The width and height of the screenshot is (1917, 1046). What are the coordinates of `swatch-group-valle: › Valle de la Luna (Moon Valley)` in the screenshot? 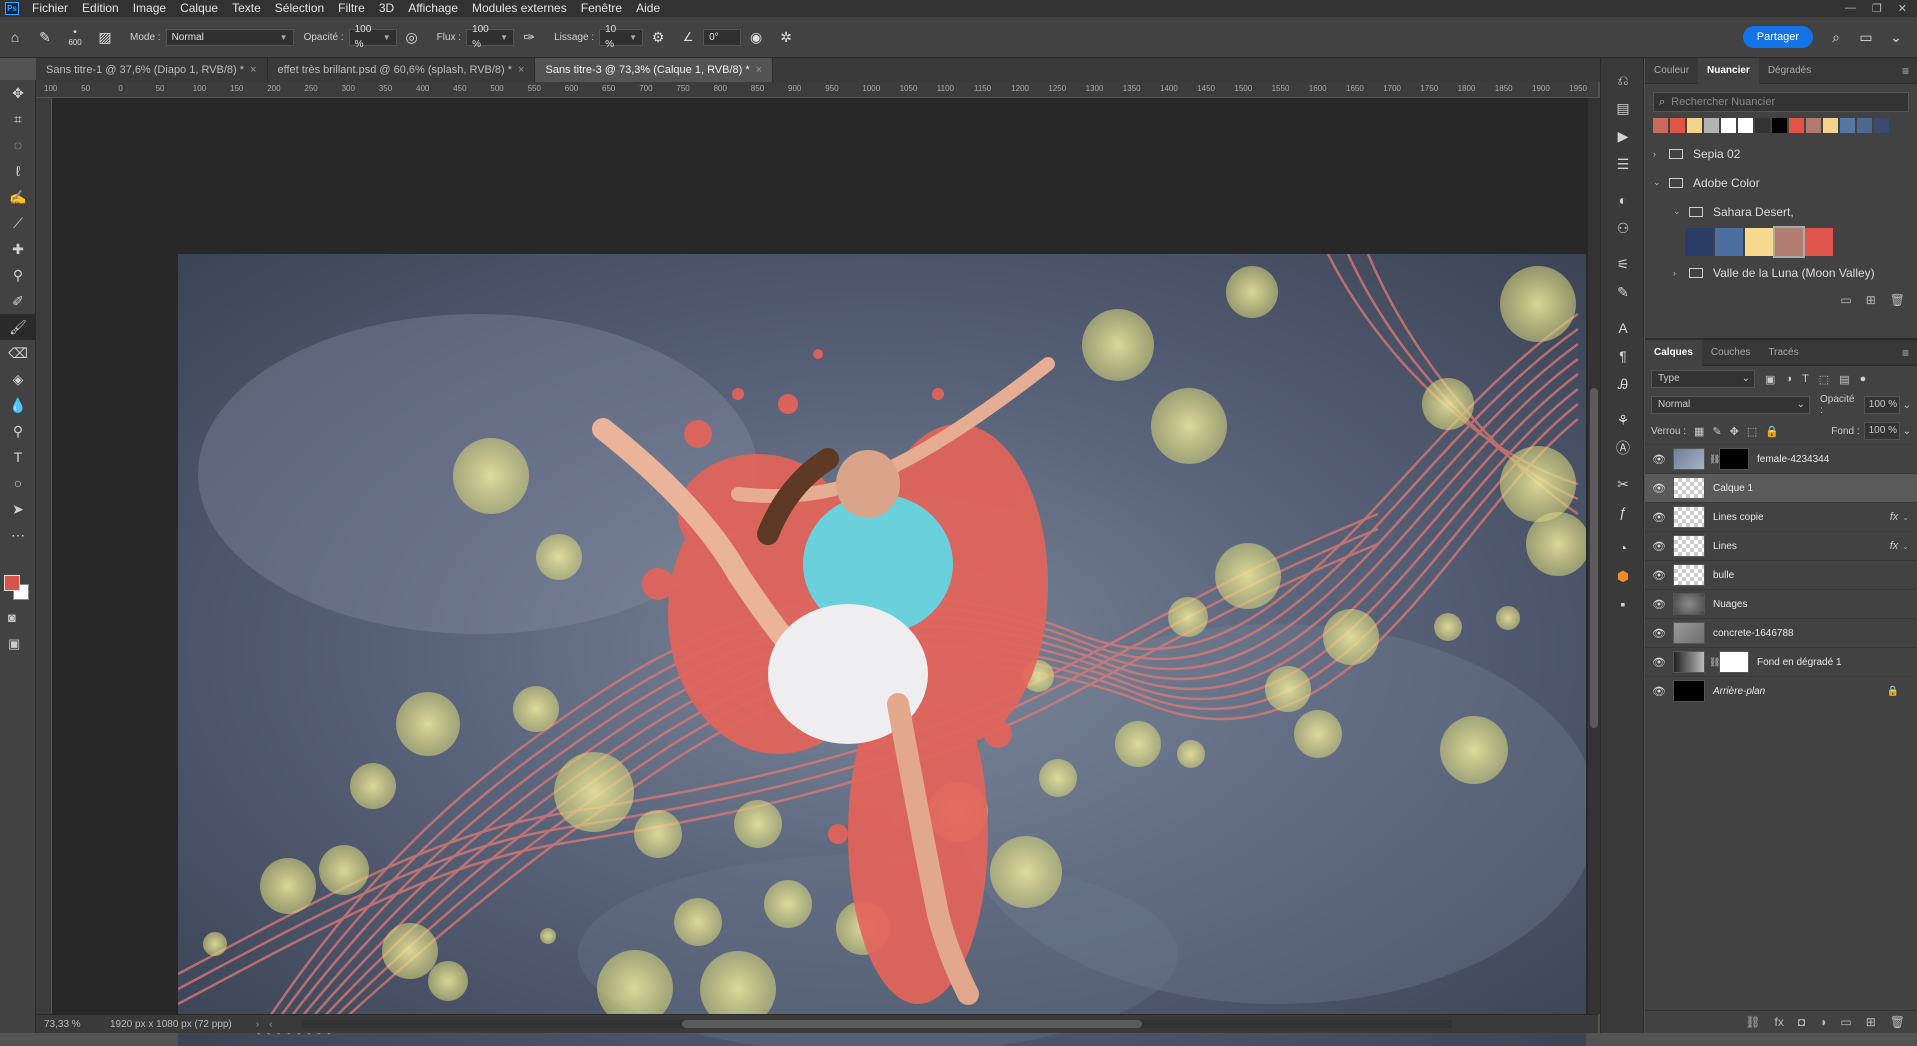 It's located at (1781, 272).